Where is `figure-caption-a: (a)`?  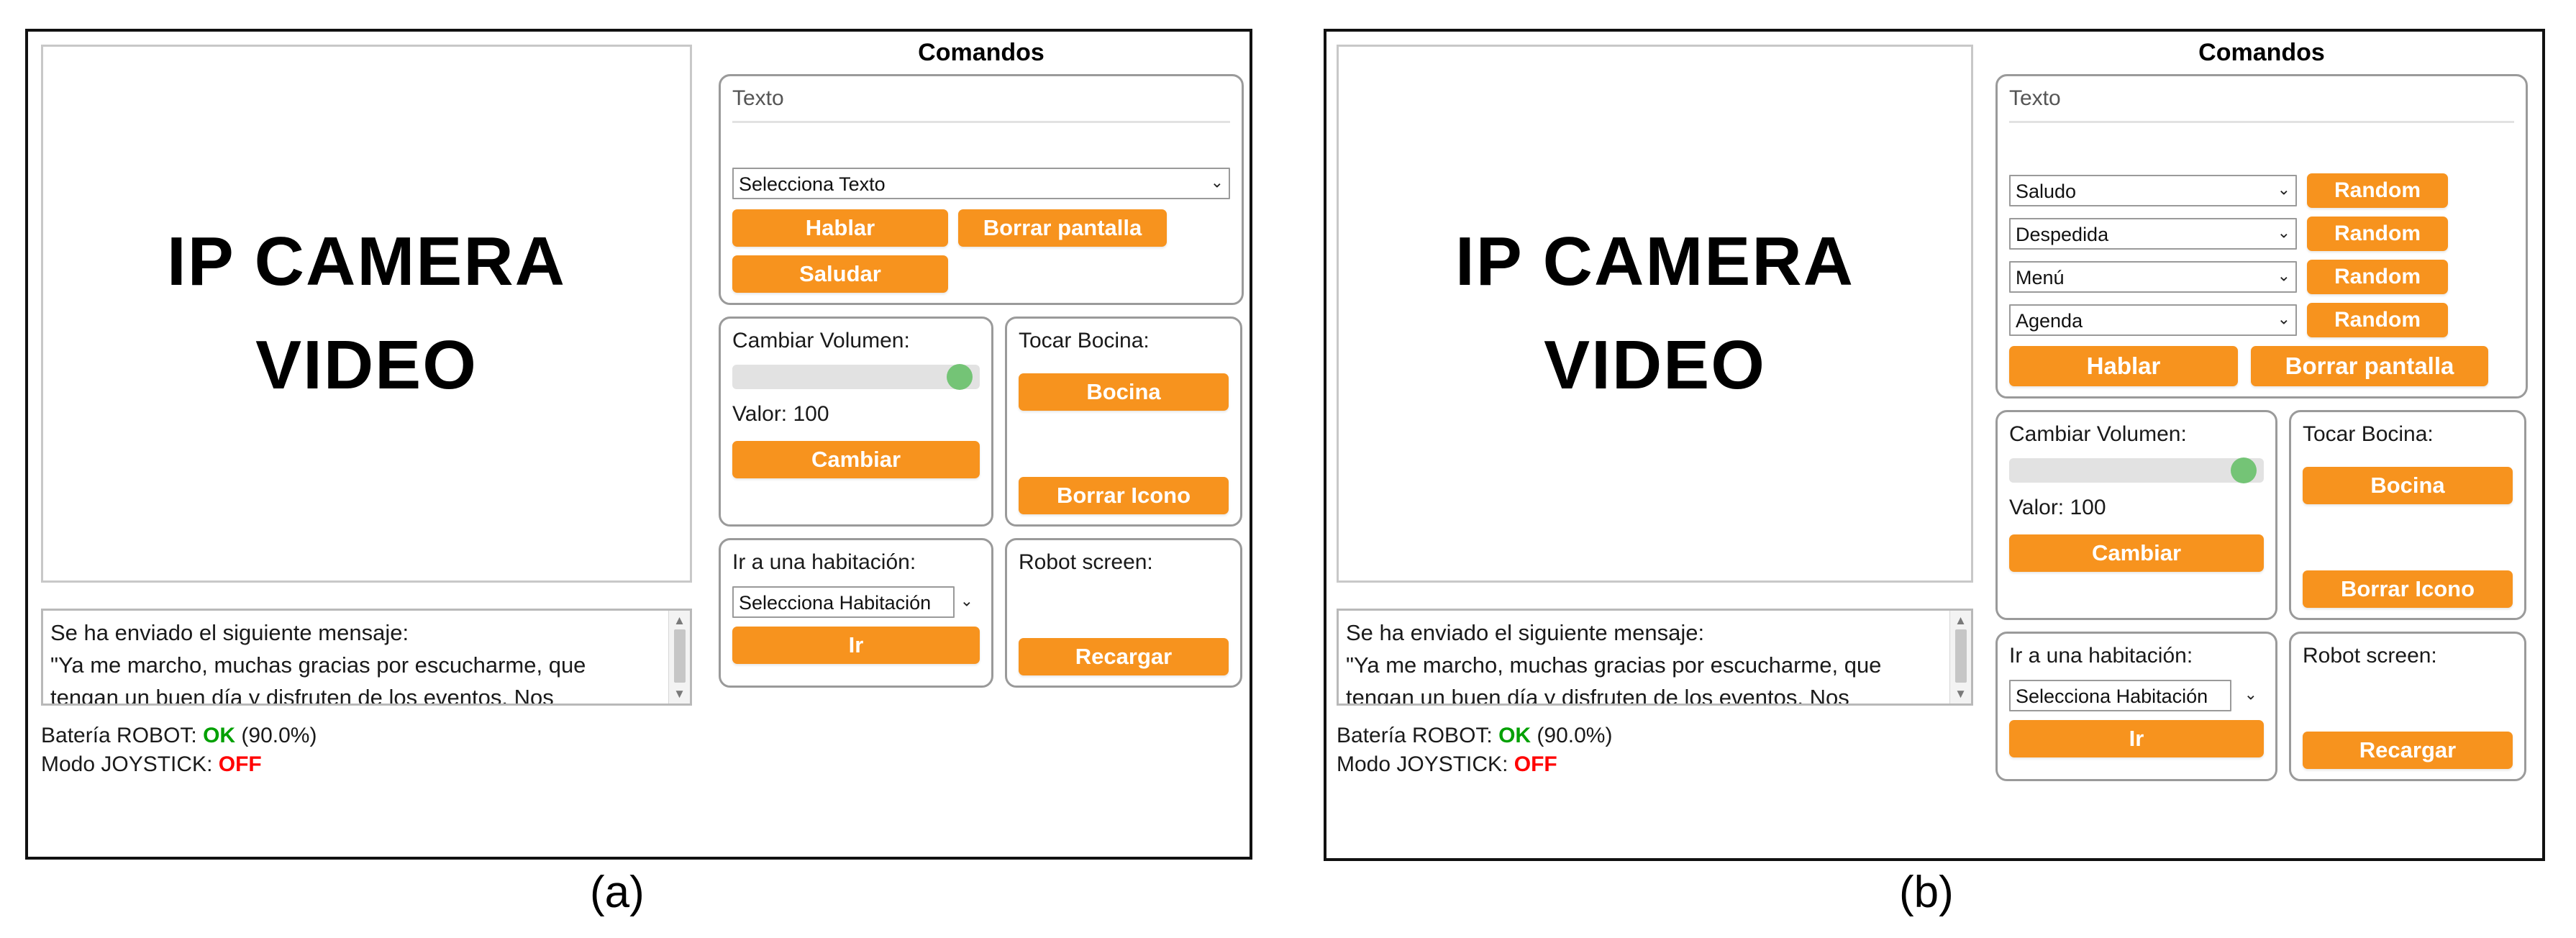 figure-caption-a: (a) is located at coordinates (617, 892).